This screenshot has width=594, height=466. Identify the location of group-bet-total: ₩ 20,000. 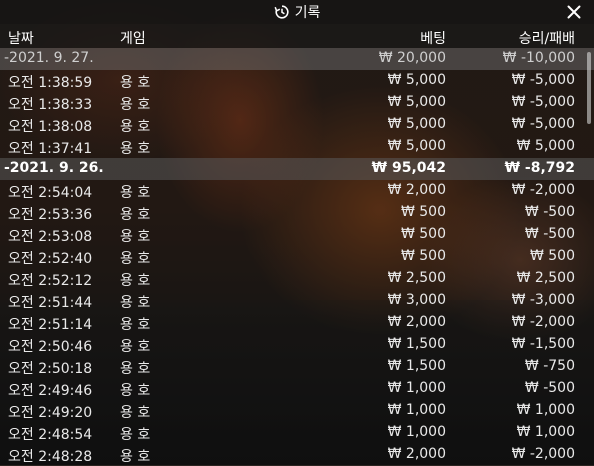
(412, 58).